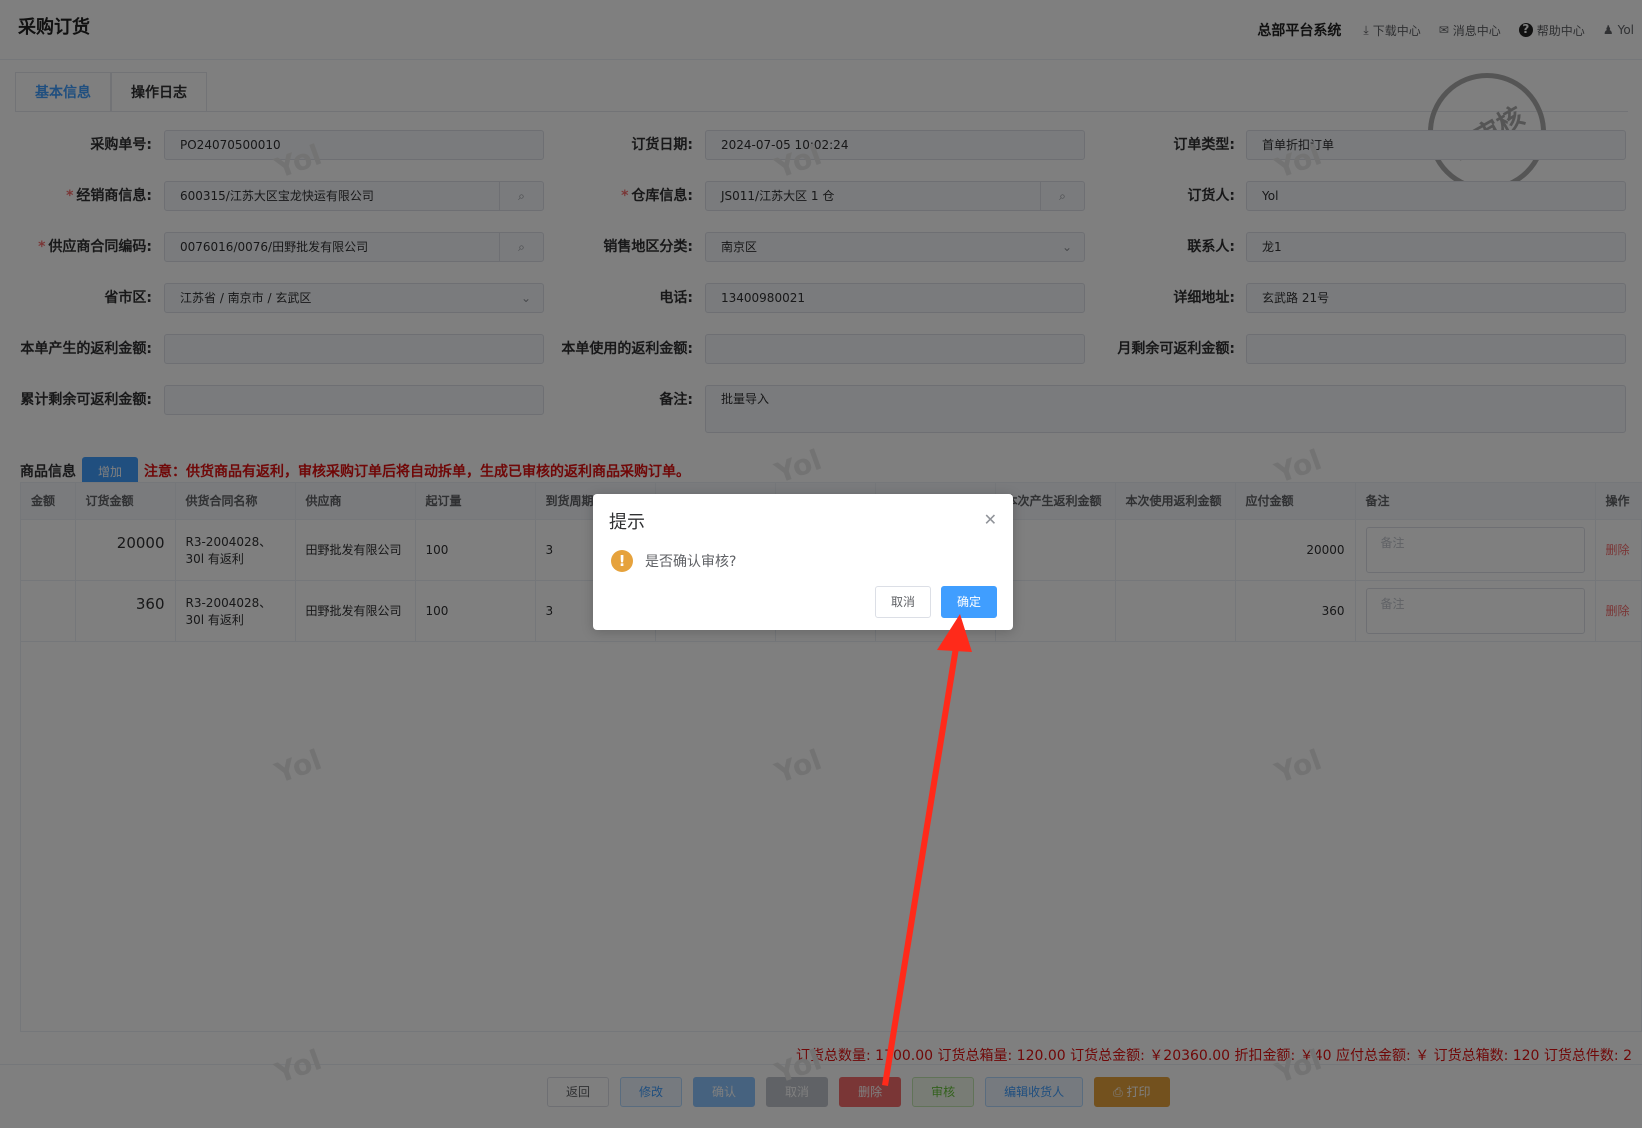  What do you see at coordinates (920, 866) in the screenshot?
I see `arrow-shaft` at bounding box center [920, 866].